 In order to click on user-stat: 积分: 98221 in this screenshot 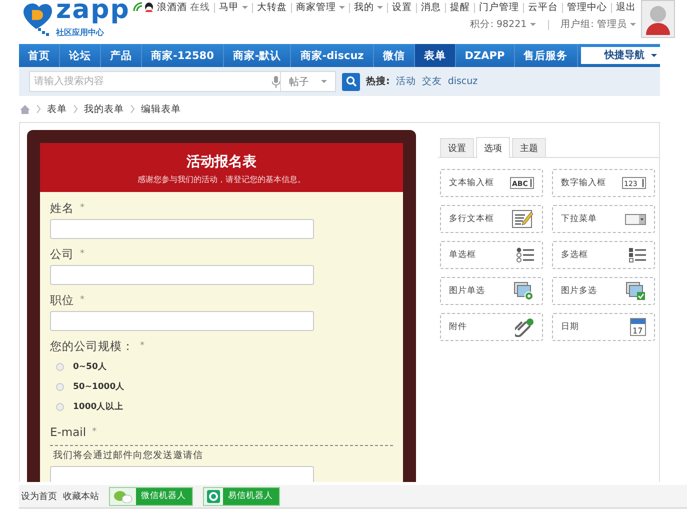, I will do `click(503, 24)`.